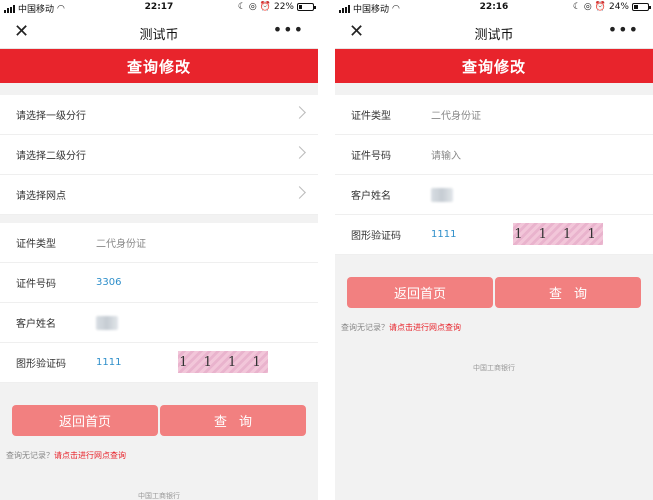 This screenshot has width=653, height=500. I want to click on select-outlet: 请选择网点, so click(159, 195).